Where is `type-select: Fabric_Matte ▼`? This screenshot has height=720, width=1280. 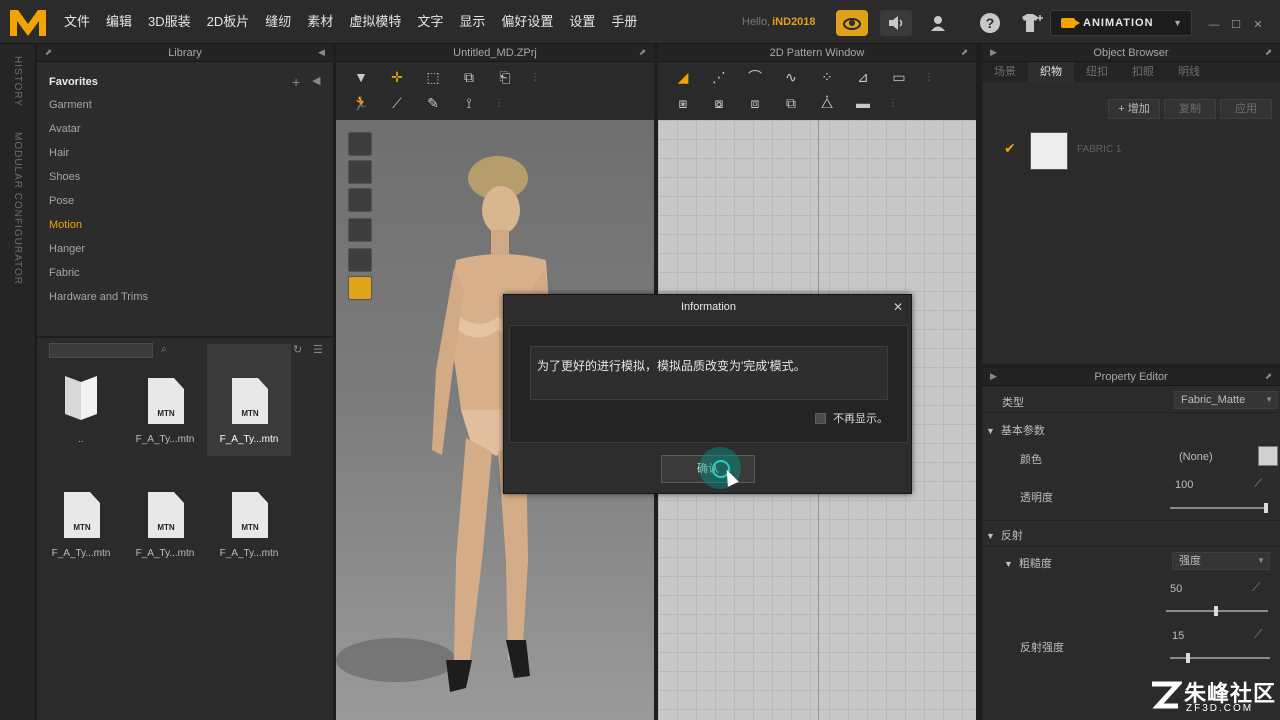
type-select: Fabric_Matte ▼ is located at coordinates (1226, 400).